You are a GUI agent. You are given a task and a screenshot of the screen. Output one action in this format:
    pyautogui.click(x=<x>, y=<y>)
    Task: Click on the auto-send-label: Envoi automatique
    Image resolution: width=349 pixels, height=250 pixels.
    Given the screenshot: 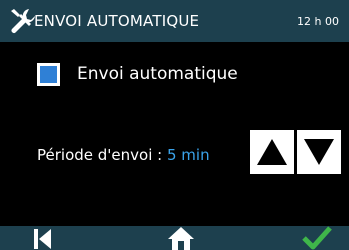 What is the action you would take?
    pyautogui.click(x=157, y=74)
    